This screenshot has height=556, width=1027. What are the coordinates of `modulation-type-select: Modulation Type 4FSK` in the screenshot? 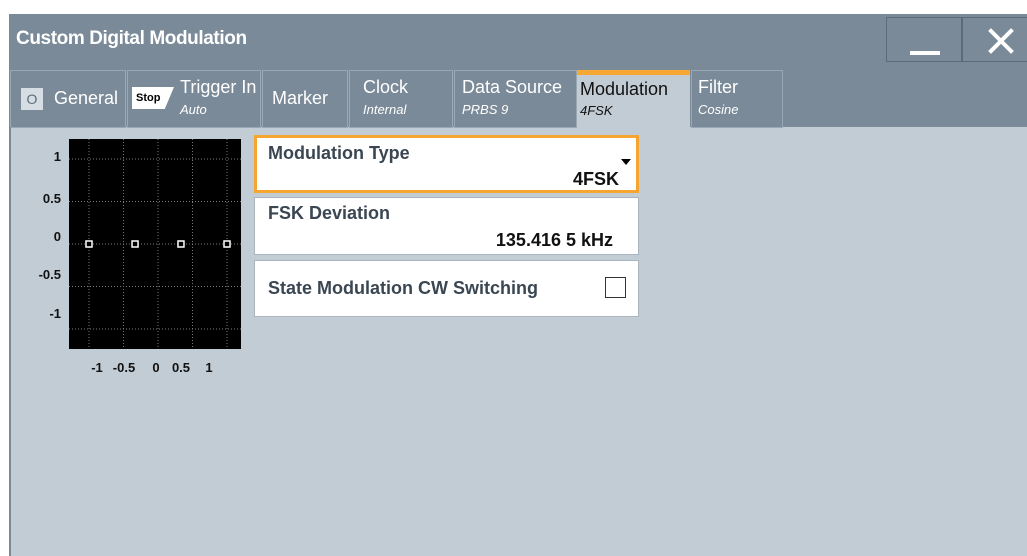 It's located at (446, 164).